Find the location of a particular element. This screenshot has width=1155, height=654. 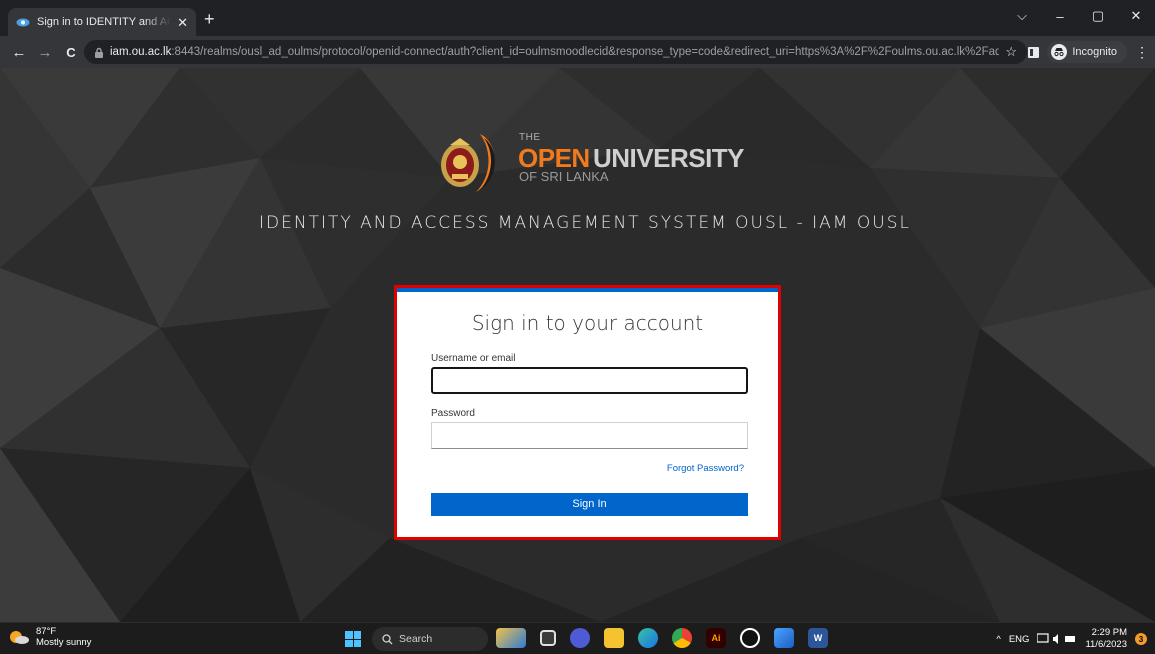

illustrator-icon: Ai is located at coordinates (716, 638).